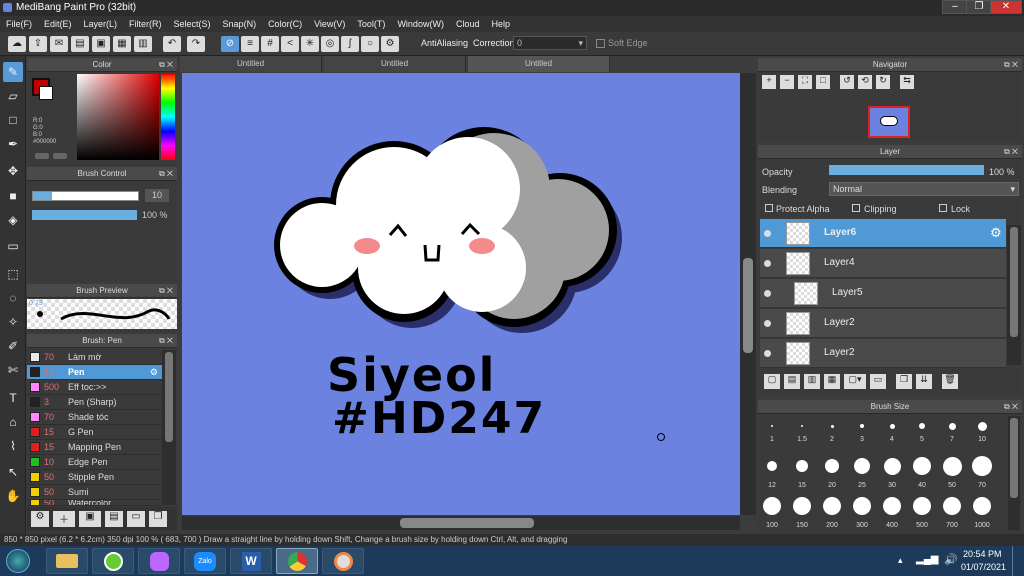 This screenshot has width=1024, height=576. I want to click on vanishing-point-icon: <, so click(290, 44).